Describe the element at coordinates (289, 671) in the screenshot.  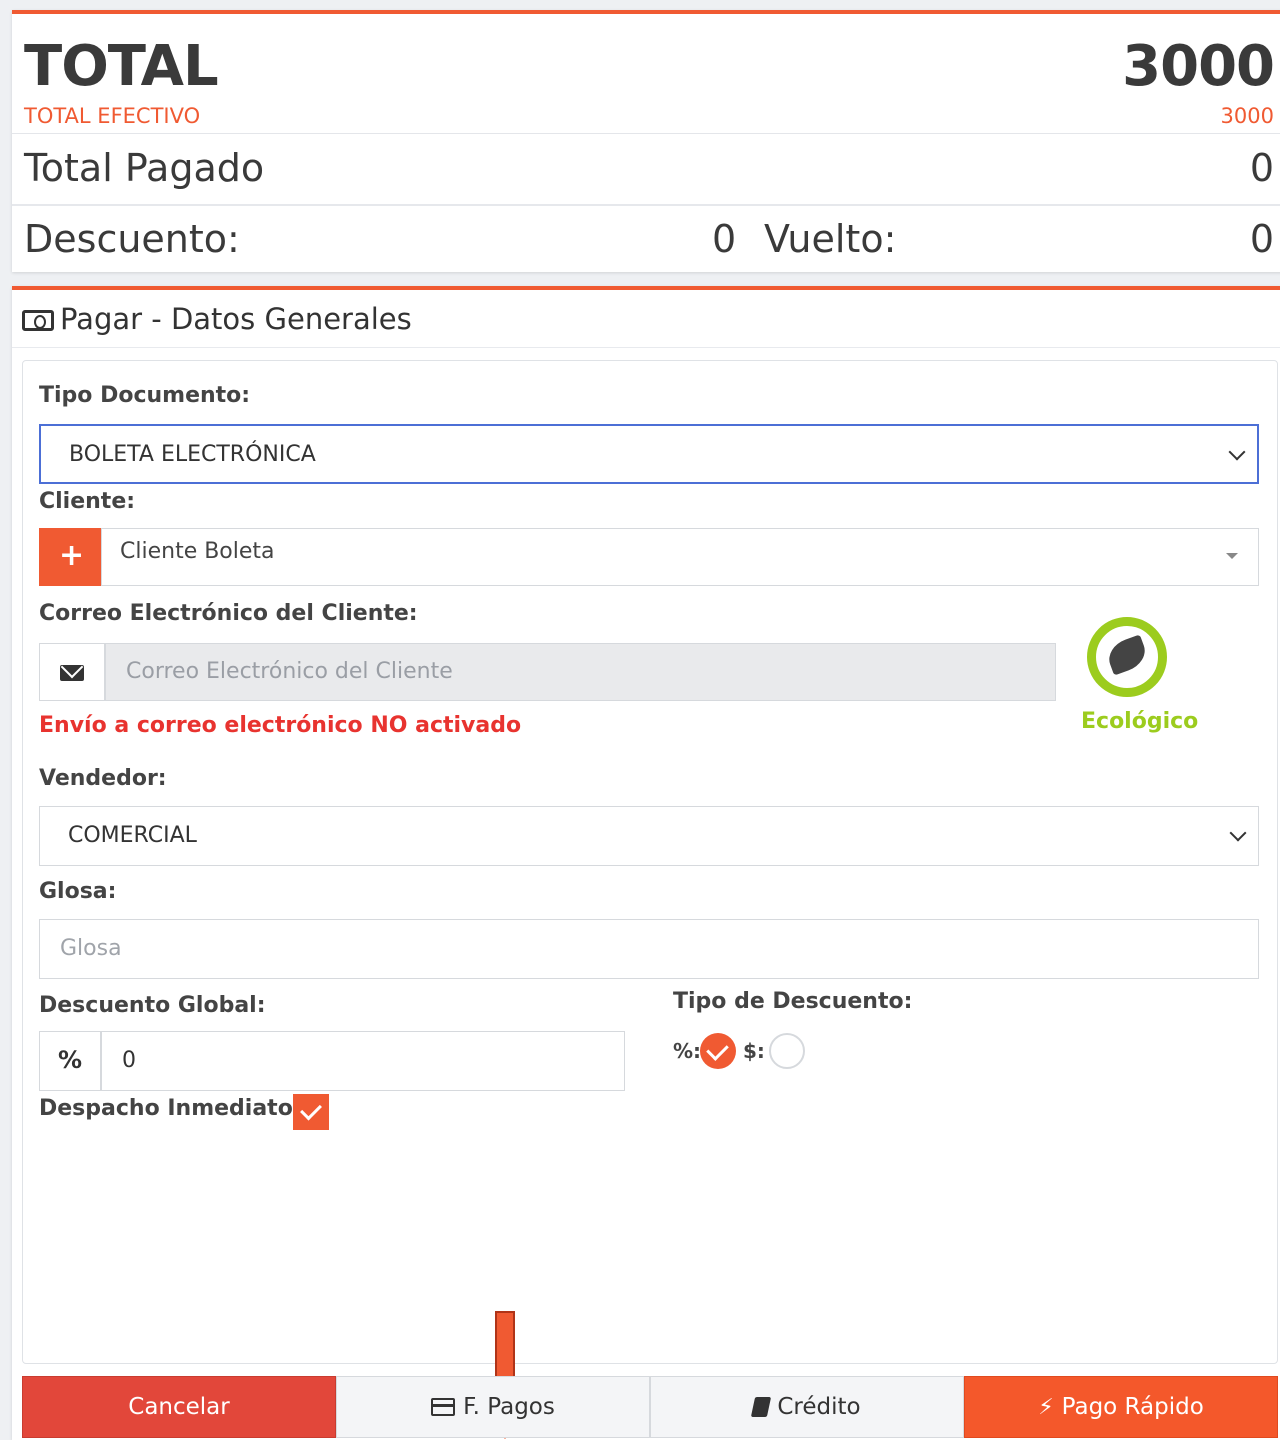
I see `email-placeholder: Correo Electrónico del Cliente` at that location.